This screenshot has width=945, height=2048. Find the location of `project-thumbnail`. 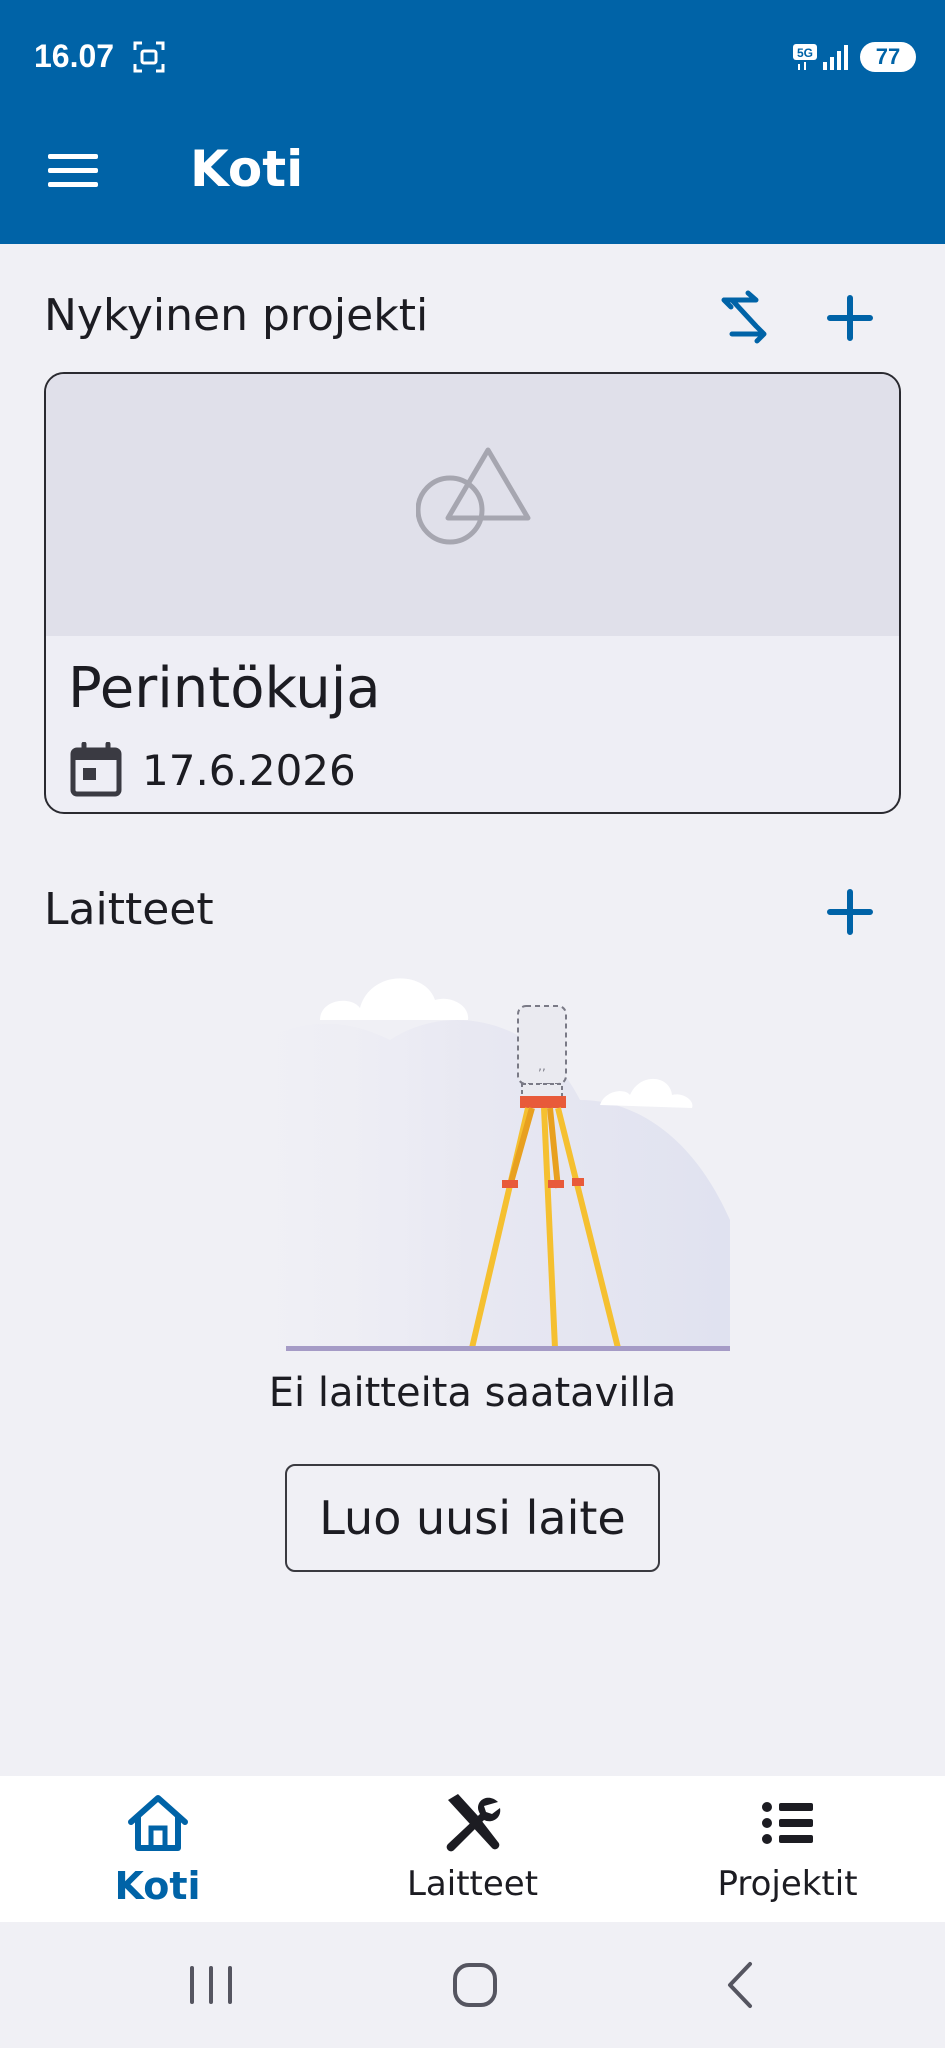

project-thumbnail is located at coordinates (472, 505).